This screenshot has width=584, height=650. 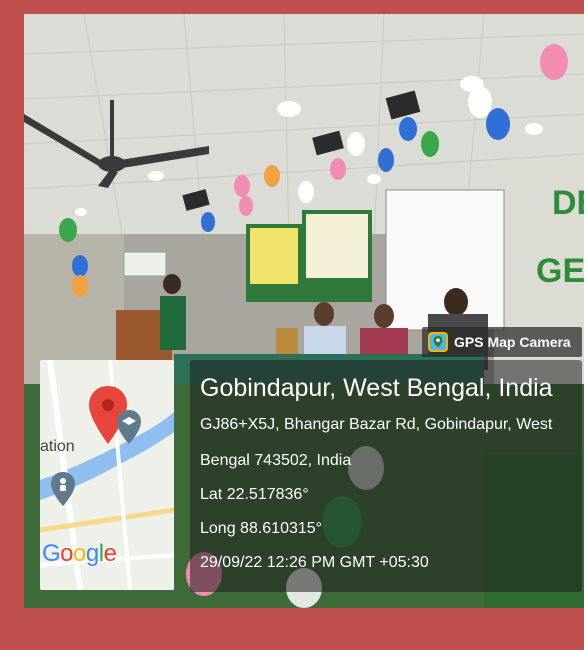 What do you see at coordinates (57, 446) in the screenshot?
I see `map-place-label: ation` at bounding box center [57, 446].